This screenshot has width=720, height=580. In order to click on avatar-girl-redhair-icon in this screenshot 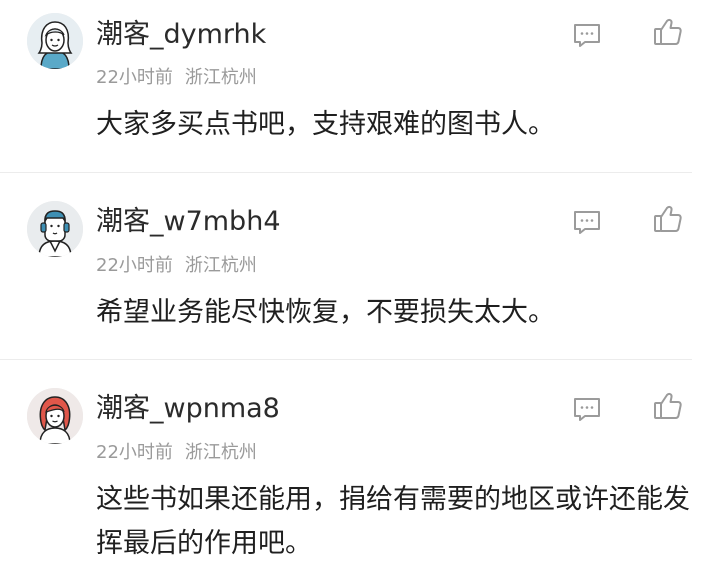, I will do `click(55, 416)`.